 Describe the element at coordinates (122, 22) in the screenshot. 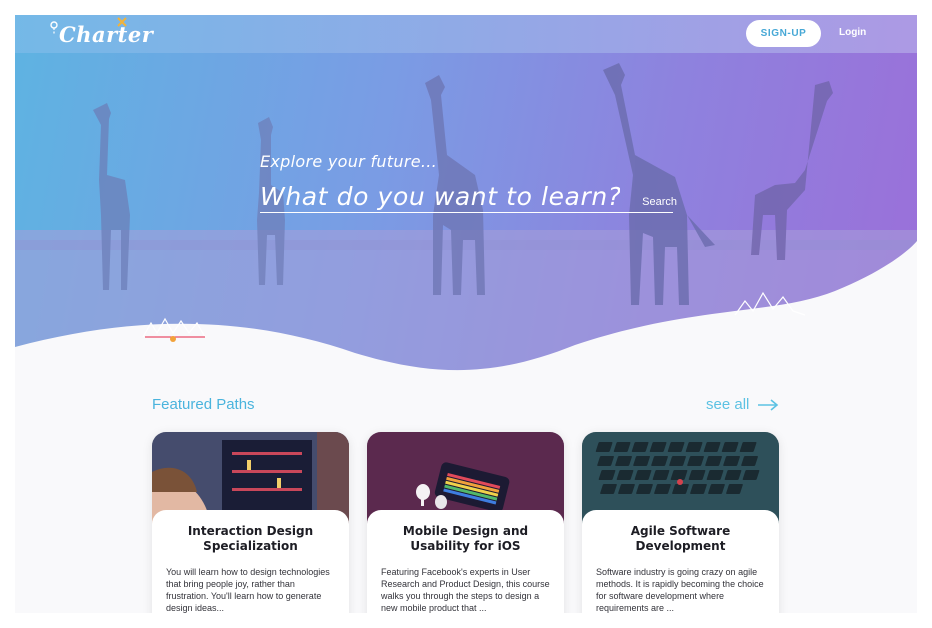

I see `x-mark-icon` at that location.